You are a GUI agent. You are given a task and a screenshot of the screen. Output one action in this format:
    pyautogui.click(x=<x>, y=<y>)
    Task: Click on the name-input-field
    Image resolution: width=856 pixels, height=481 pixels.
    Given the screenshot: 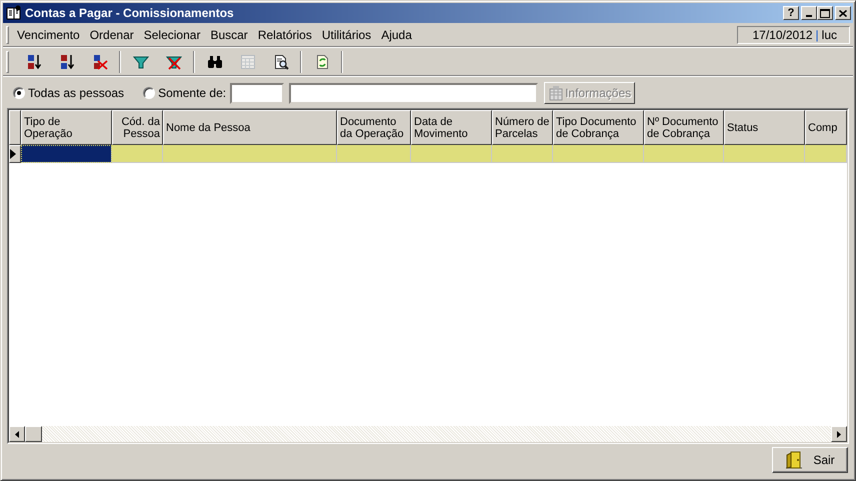 What is the action you would take?
    pyautogui.click(x=413, y=93)
    